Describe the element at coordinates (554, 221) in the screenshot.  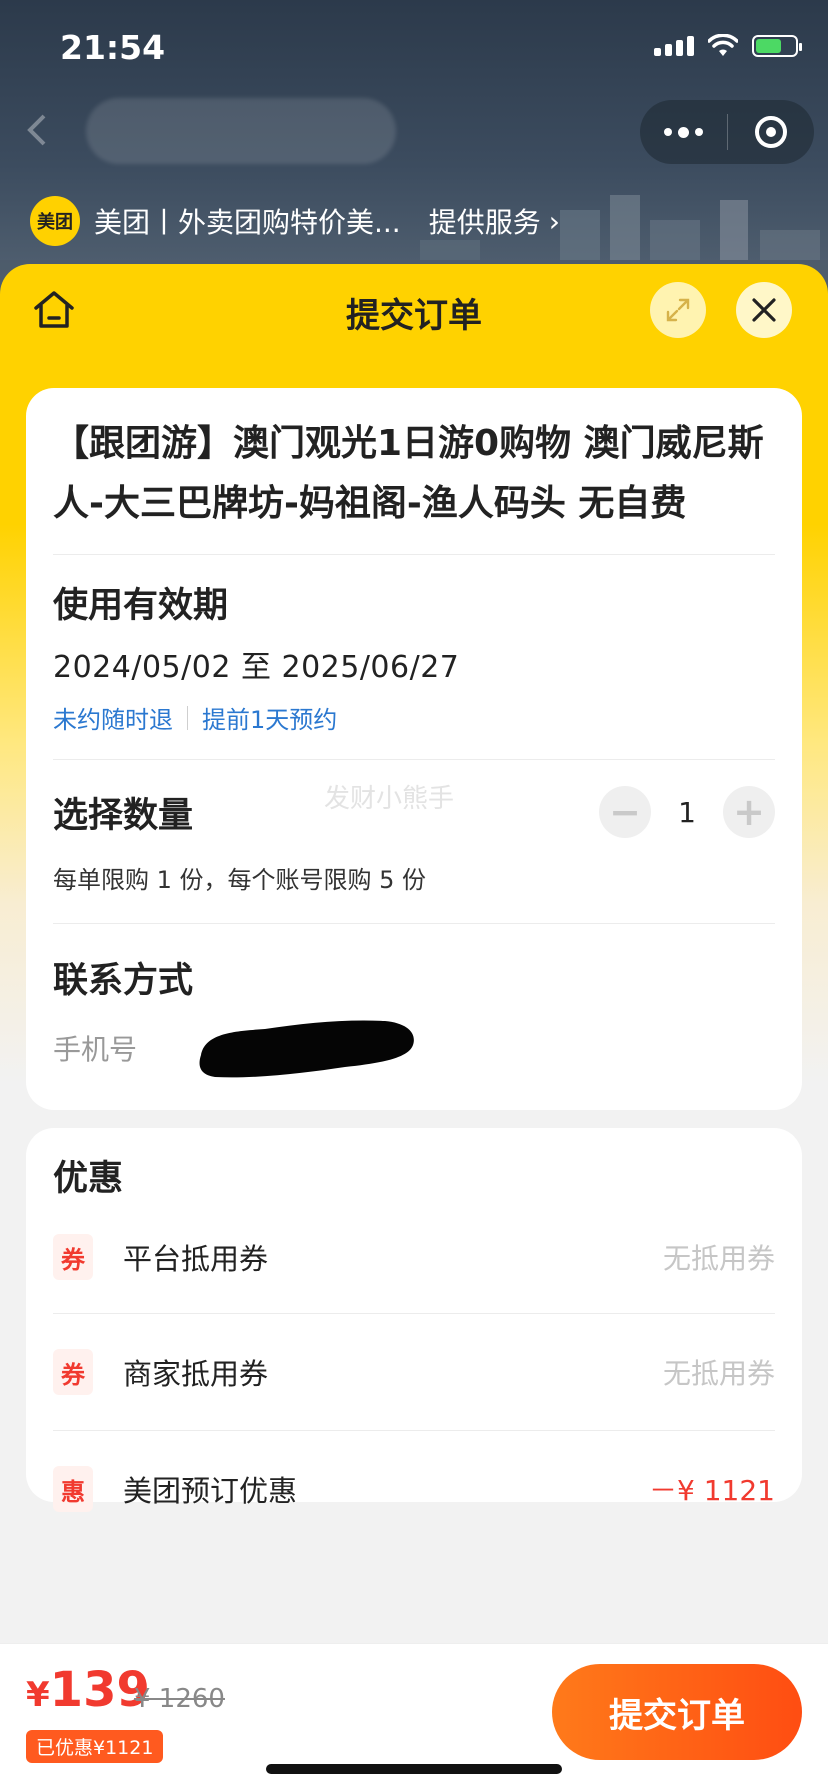
I see `chevron-right-icon: ›` at that location.